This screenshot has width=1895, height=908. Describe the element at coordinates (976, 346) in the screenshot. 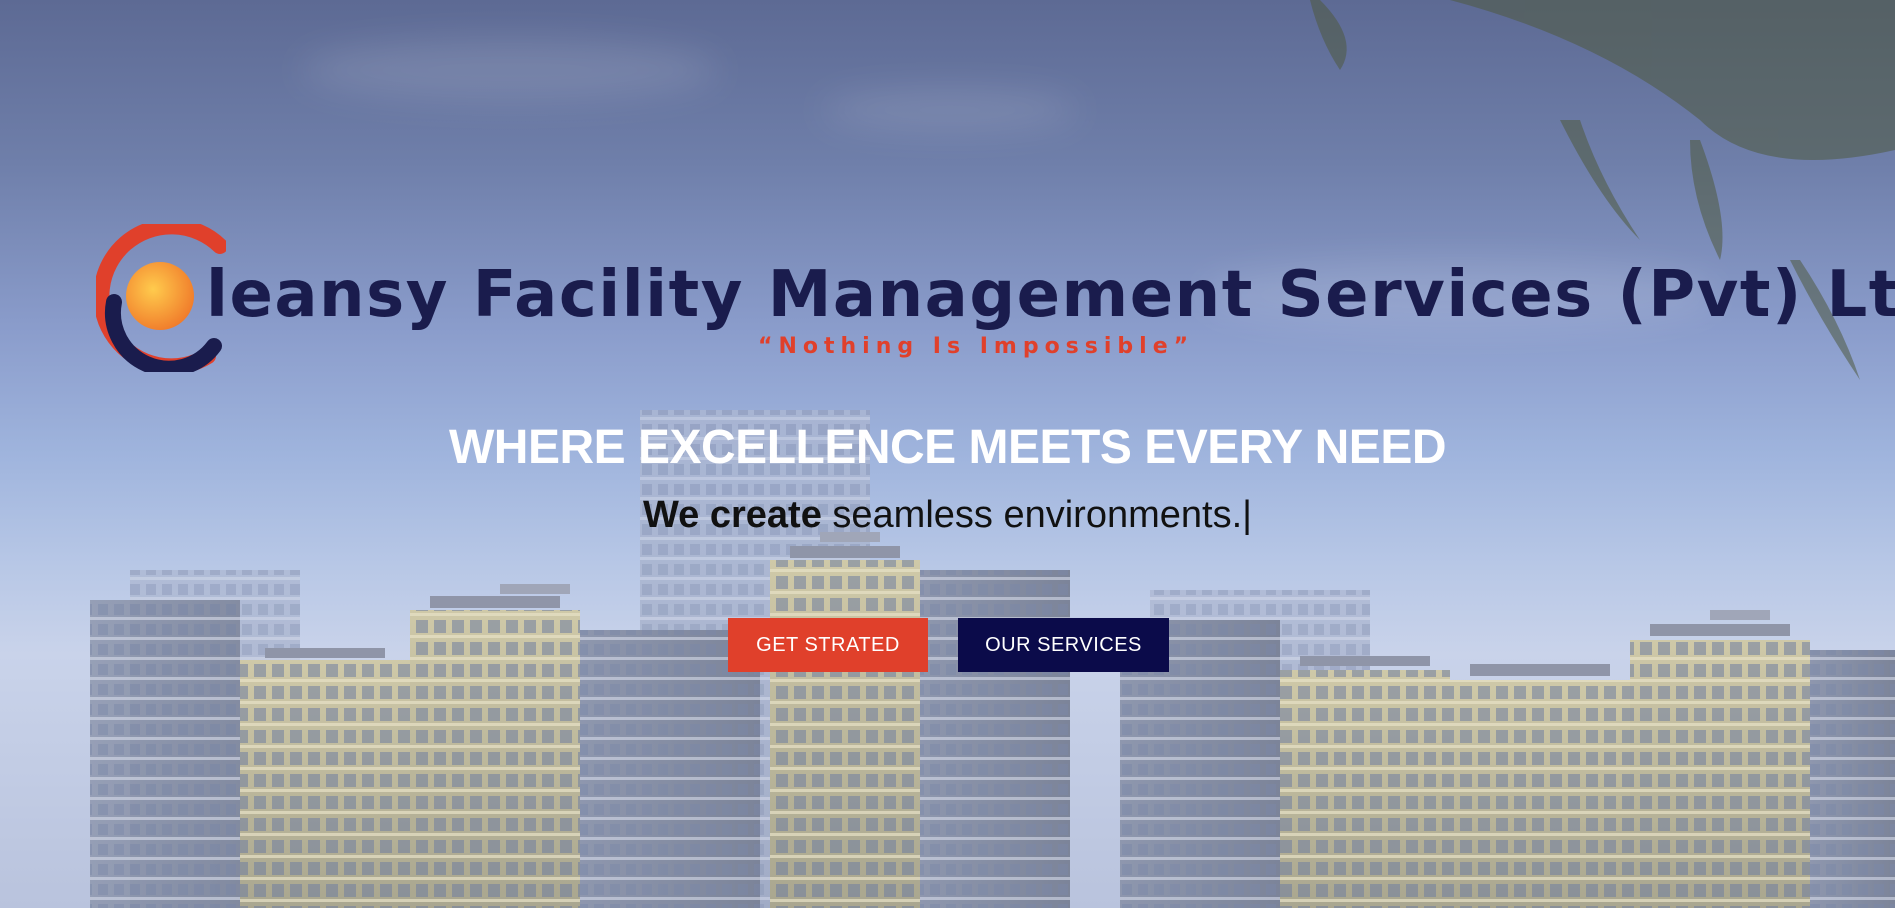

I see `company-tagline: “Nothing Is Impossible”` at that location.